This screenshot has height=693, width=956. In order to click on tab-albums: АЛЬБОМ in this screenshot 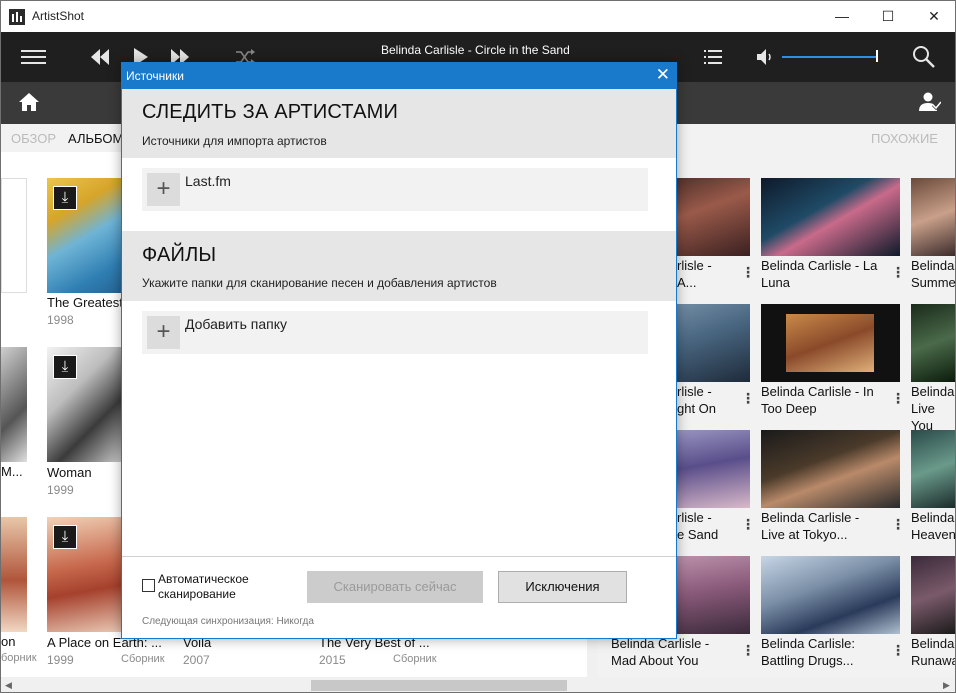, I will do `click(95, 138)`.